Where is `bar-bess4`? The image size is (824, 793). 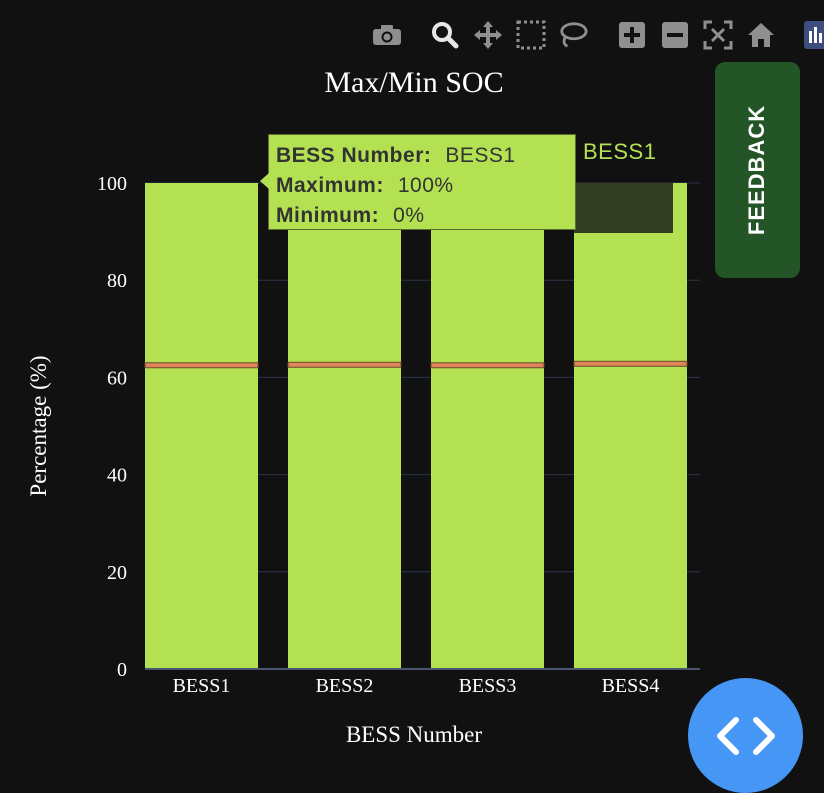
bar-bess4 is located at coordinates (630, 426).